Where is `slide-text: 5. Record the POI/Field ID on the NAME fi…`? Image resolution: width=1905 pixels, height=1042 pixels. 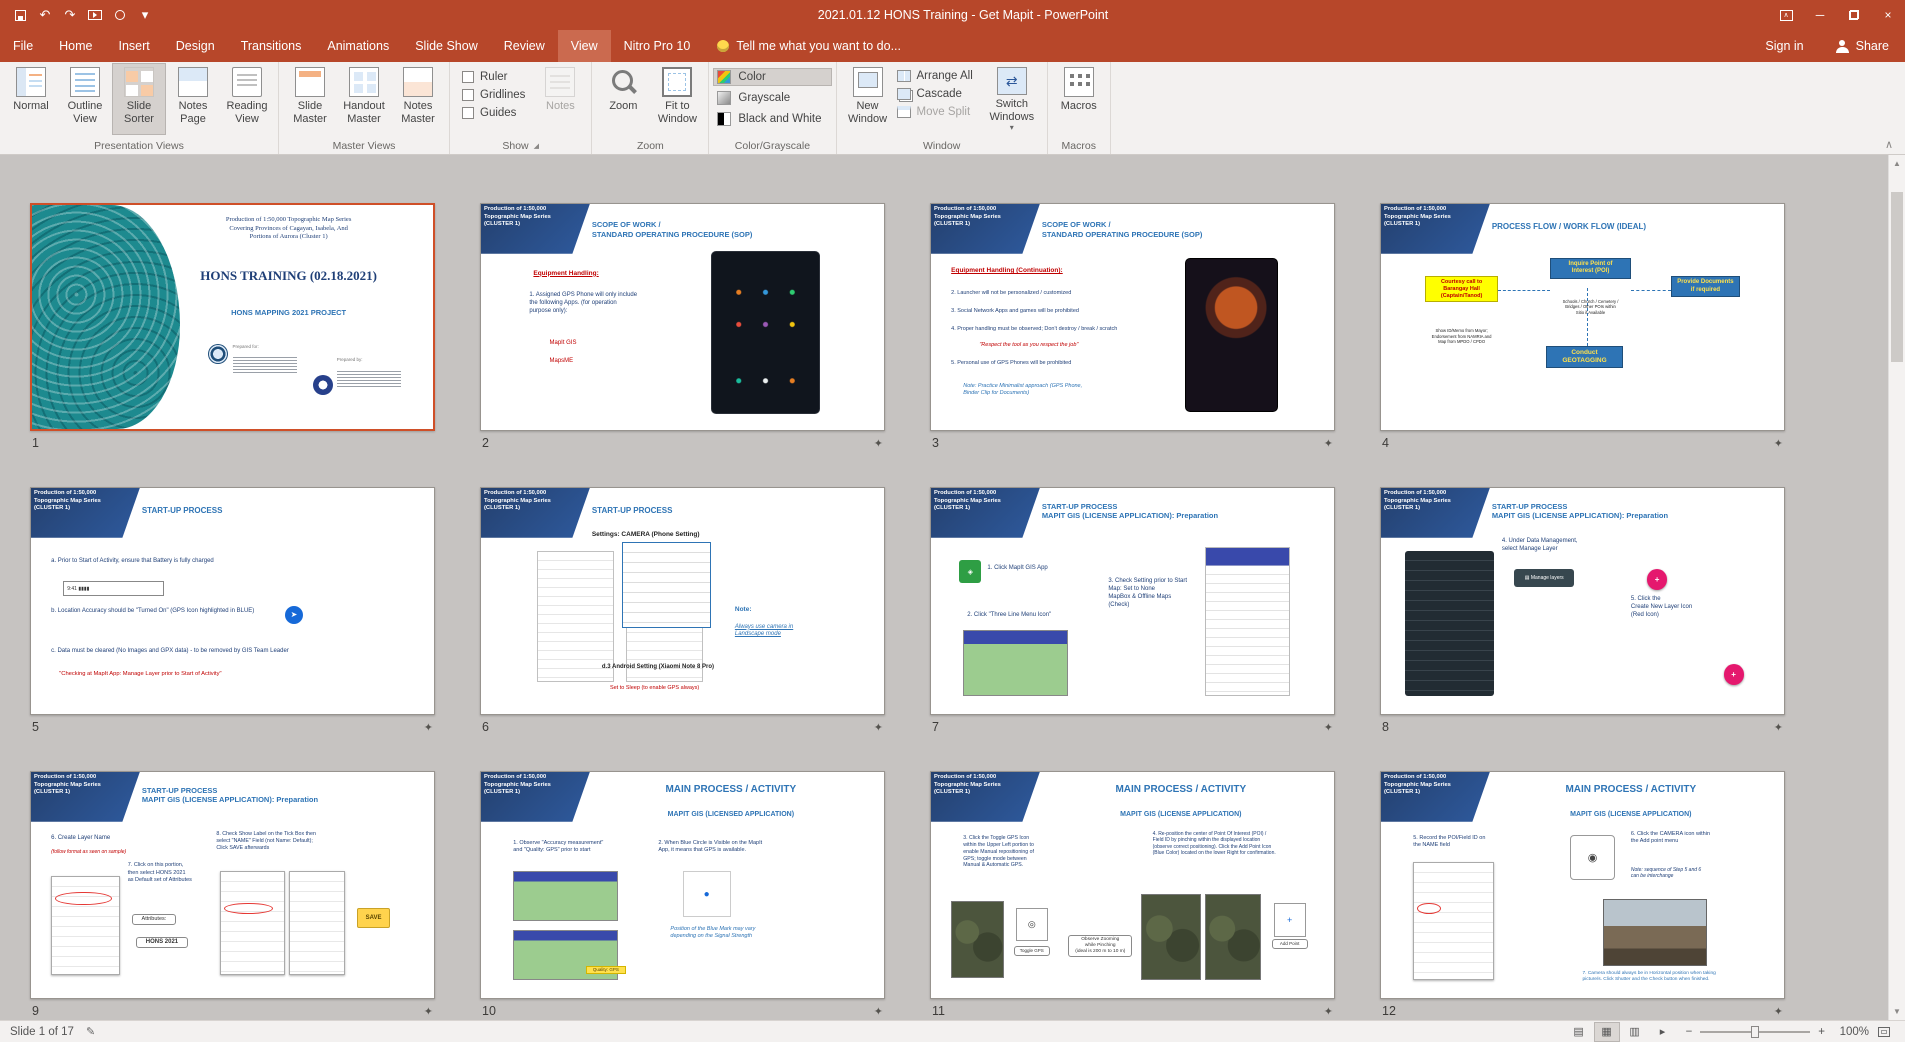 slide-text: 5. Record the POI/Field ID on the NAME fi… is located at coordinates (1449, 842).